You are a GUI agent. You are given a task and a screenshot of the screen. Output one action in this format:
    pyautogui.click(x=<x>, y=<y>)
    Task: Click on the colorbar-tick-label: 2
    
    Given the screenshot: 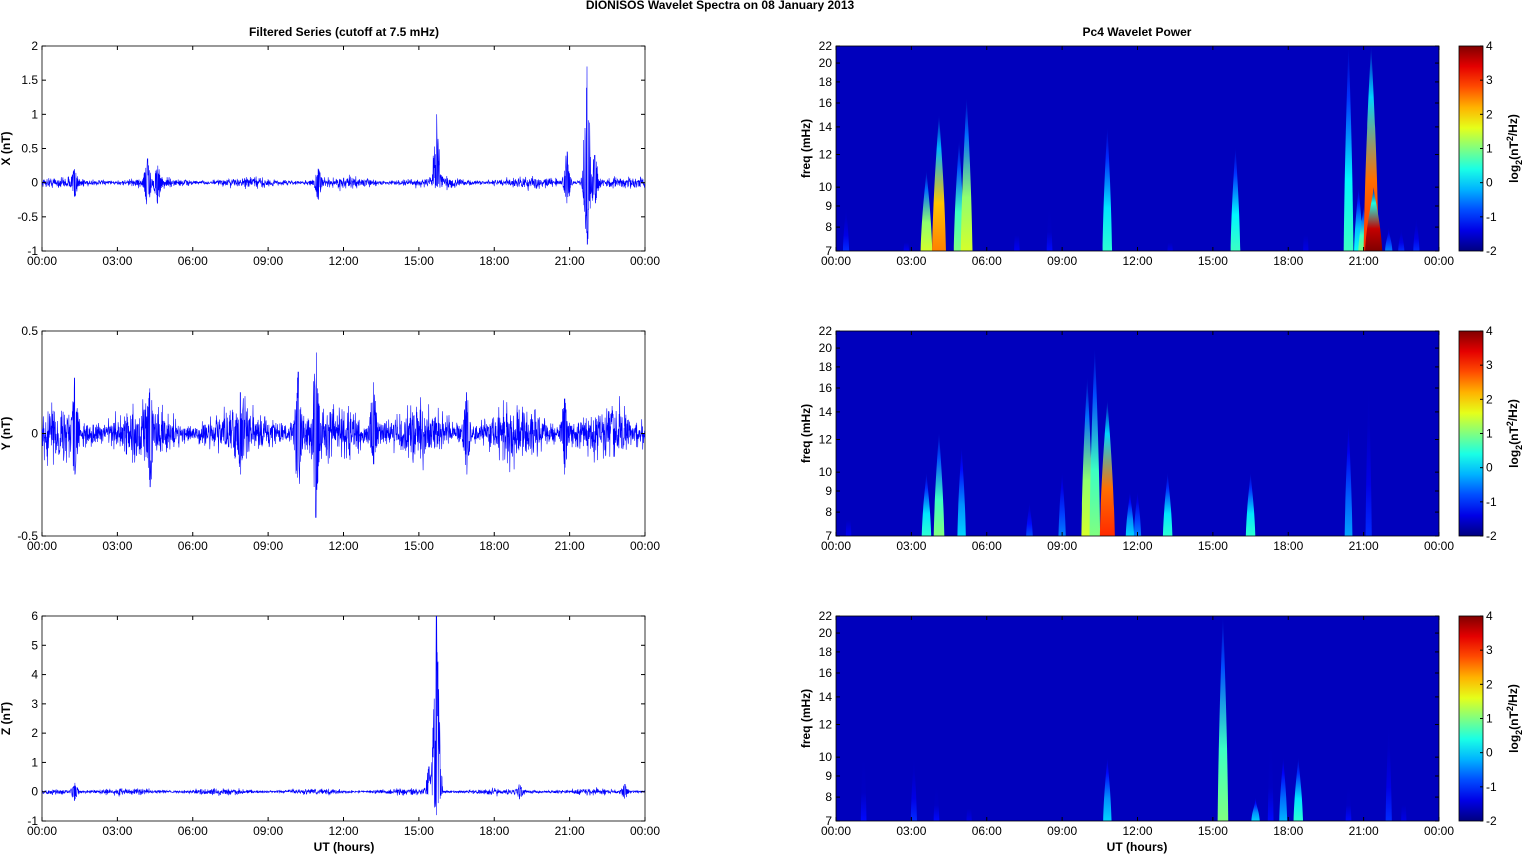 What is the action you would take?
    pyautogui.click(x=1489, y=399)
    